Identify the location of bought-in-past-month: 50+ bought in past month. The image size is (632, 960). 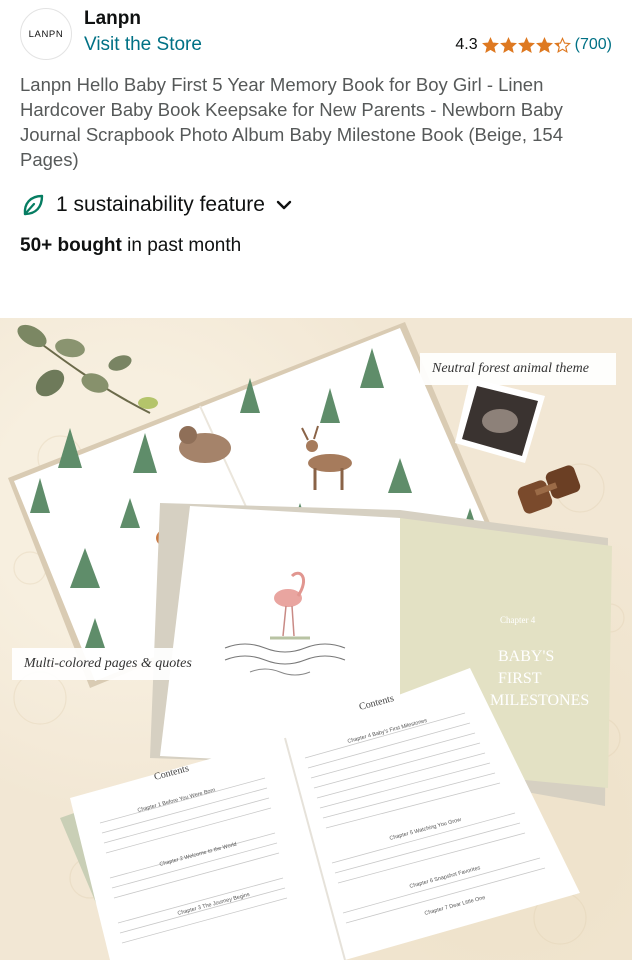
(130, 246).